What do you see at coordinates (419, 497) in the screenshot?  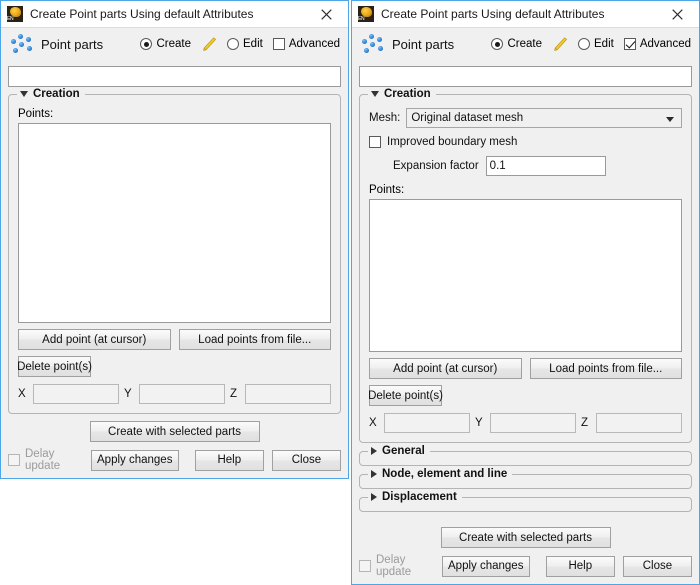 I see `section-displacement-title: Displacement` at bounding box center [419, 497].